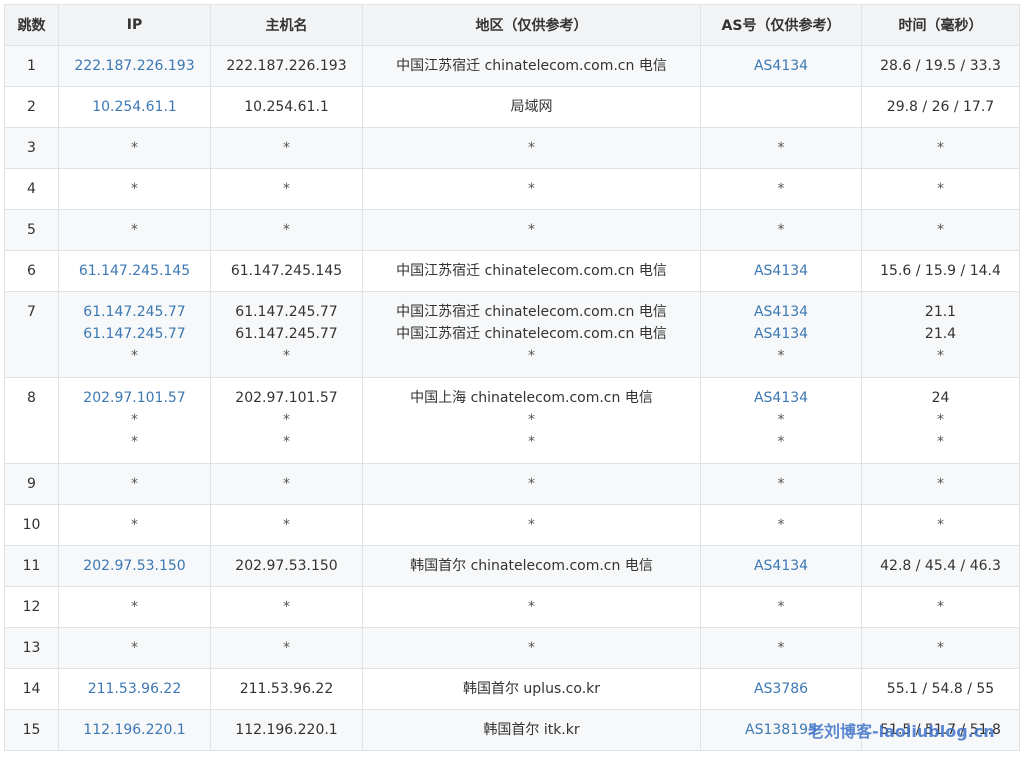 The width and height of the screenshot is (1024, 759). Describe the element at coordinates (940, 566) in the screenshot. I see `time-cell: 42.8 / 45.4 / 46.3` at that location.